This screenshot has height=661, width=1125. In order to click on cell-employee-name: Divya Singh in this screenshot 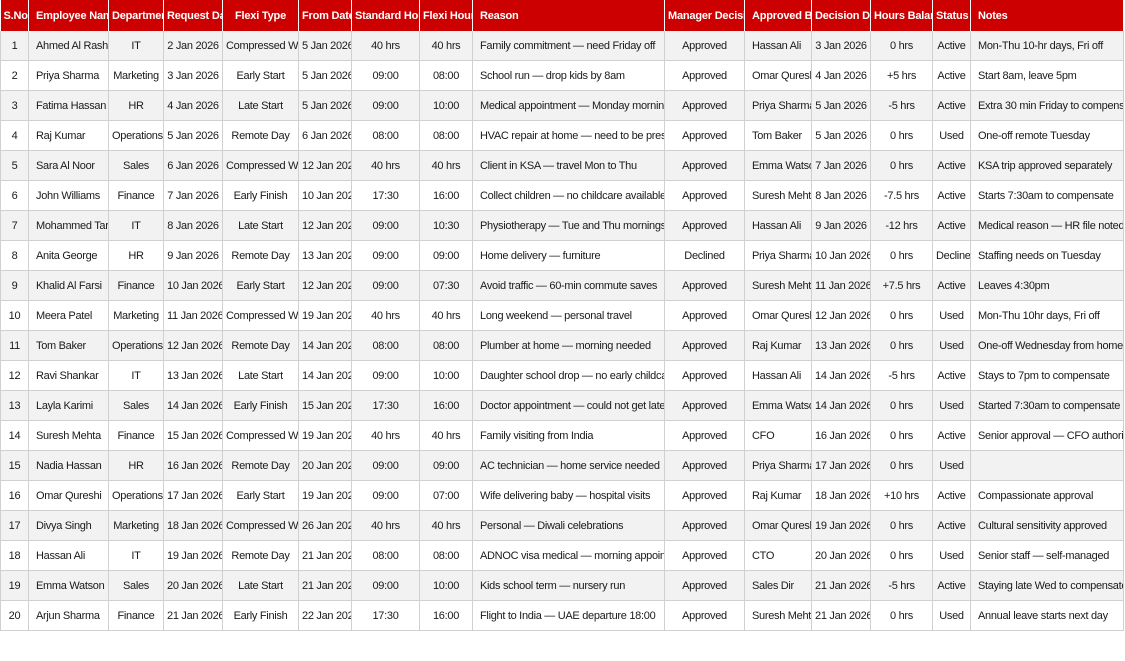, I will do `click(68, 525)`.